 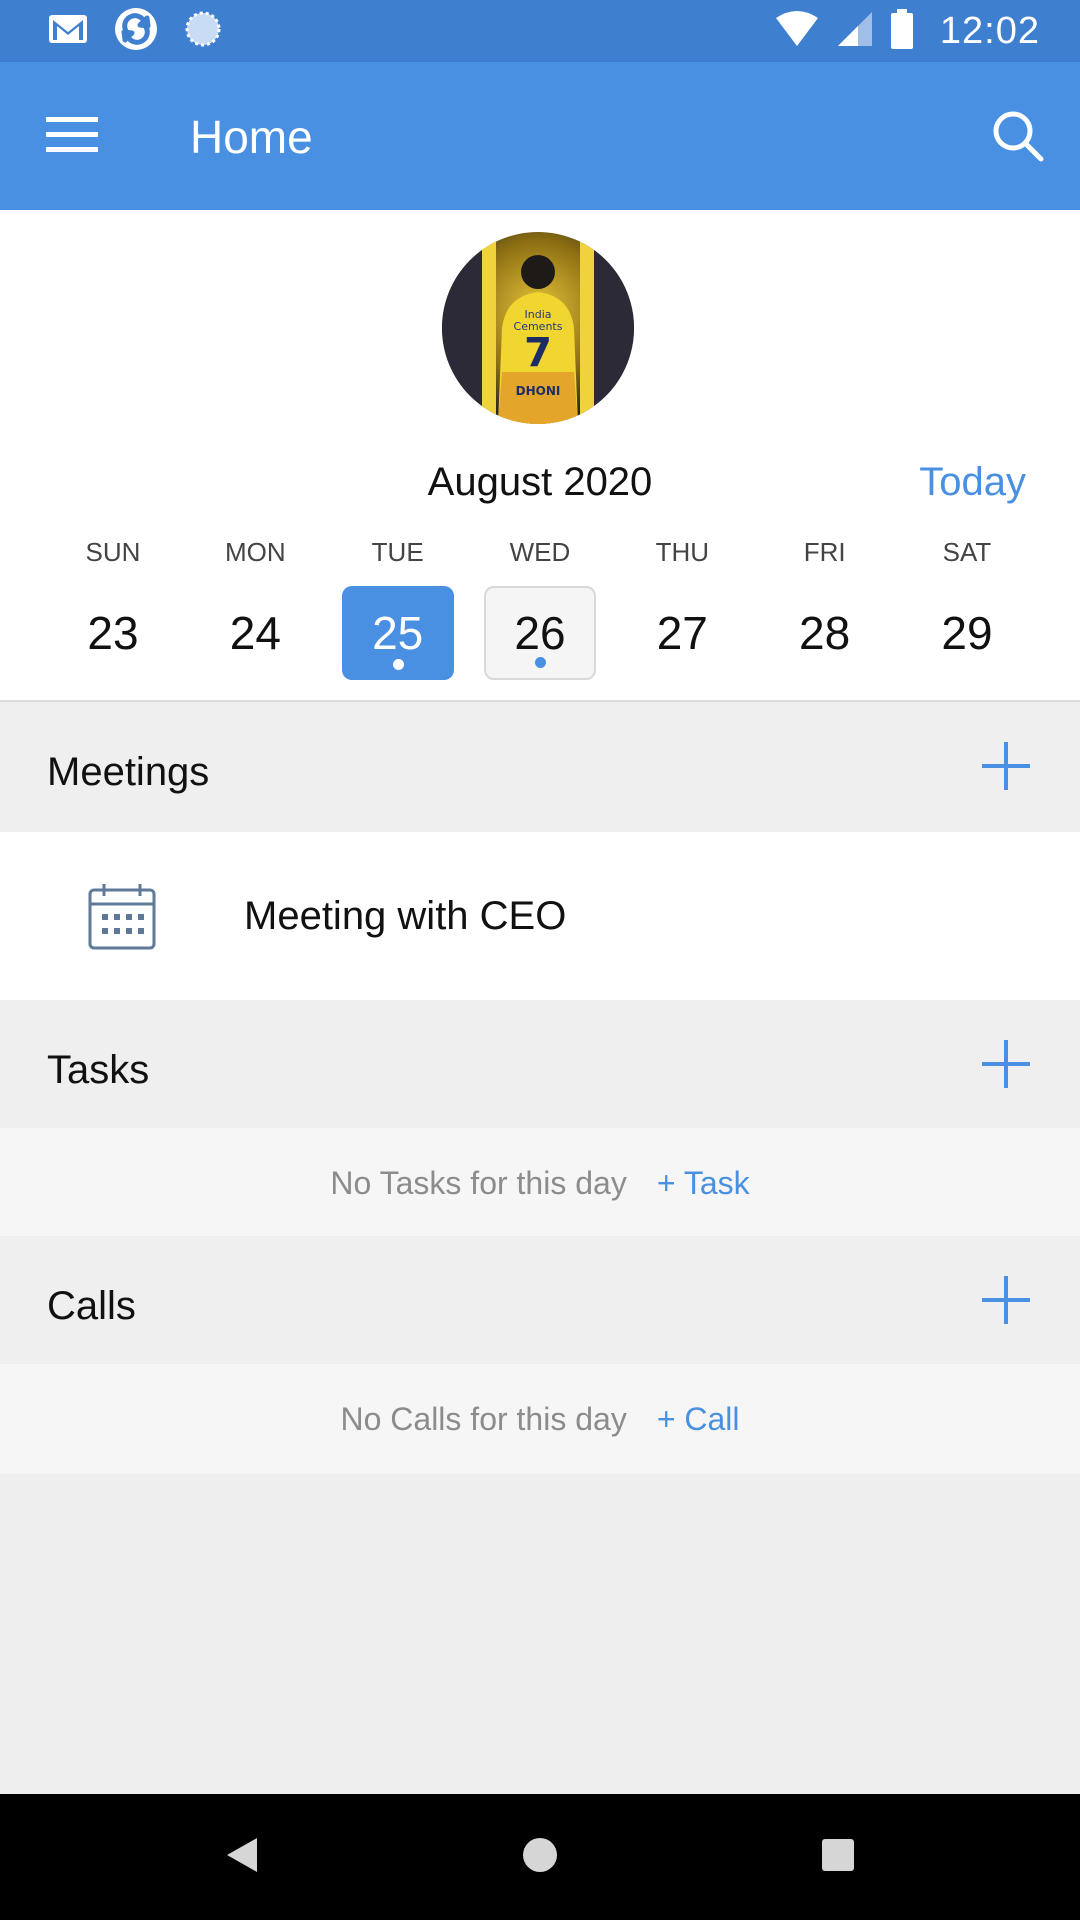 What do you see at coordinates (540, 1300) in the screenshot?
I see `calls-header: Calls` at bounding box center [540, 1300].